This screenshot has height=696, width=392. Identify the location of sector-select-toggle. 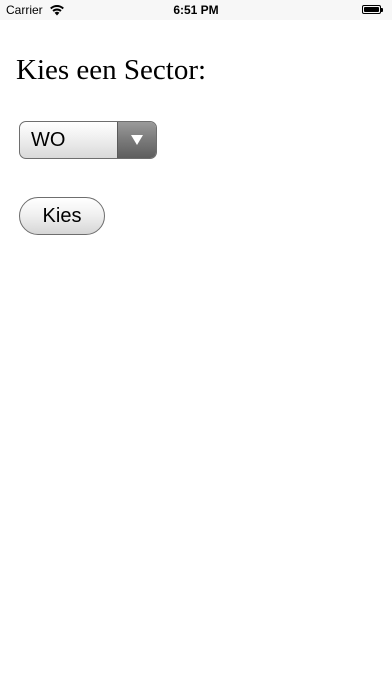
(136, 140).